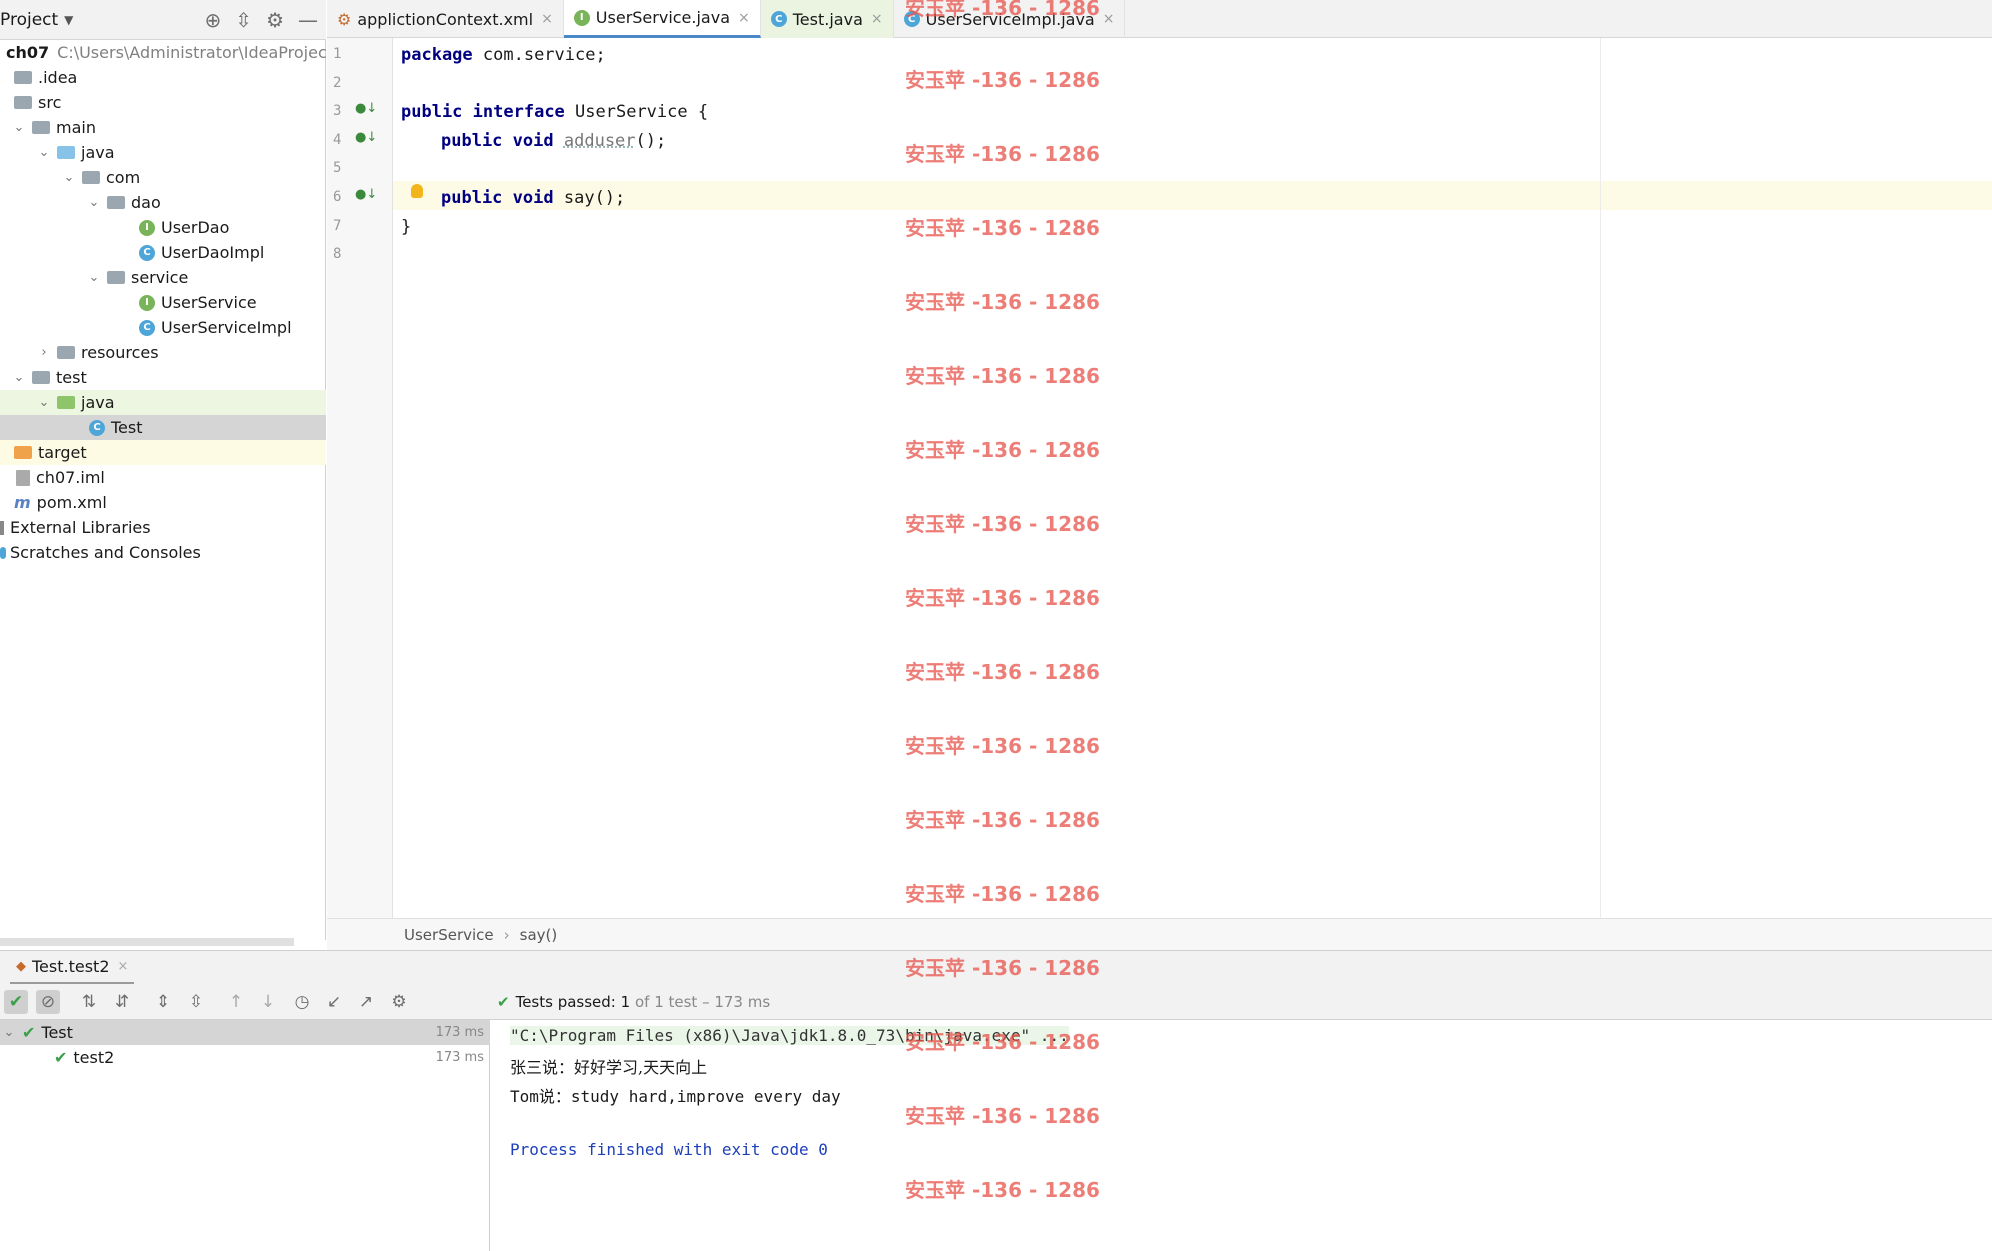  What do you see at coordinates (163, 152) in the screenshot?
I see `tree-item-java: ⌄ java` at bounding box center [163, 152].